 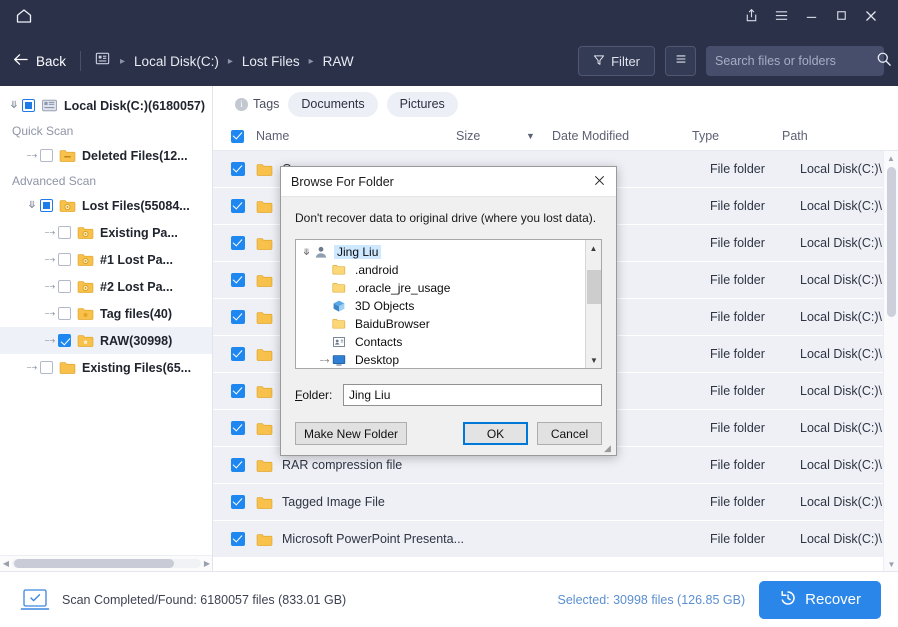 I want to click on folder-tree-item: .oracle_jre_usage, so click(x=440, y=288).